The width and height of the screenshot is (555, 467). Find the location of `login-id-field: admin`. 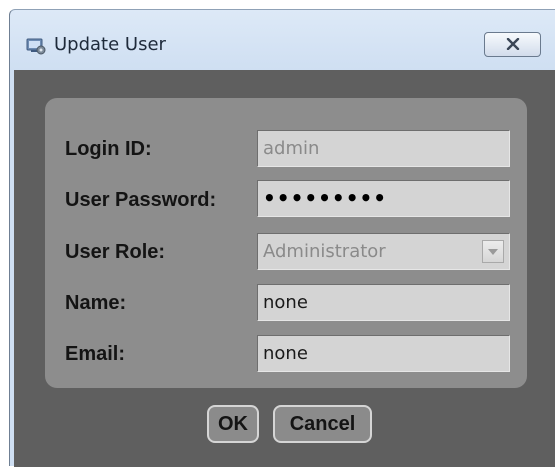

login-id-field: admin is located at coordinates (383, 148).